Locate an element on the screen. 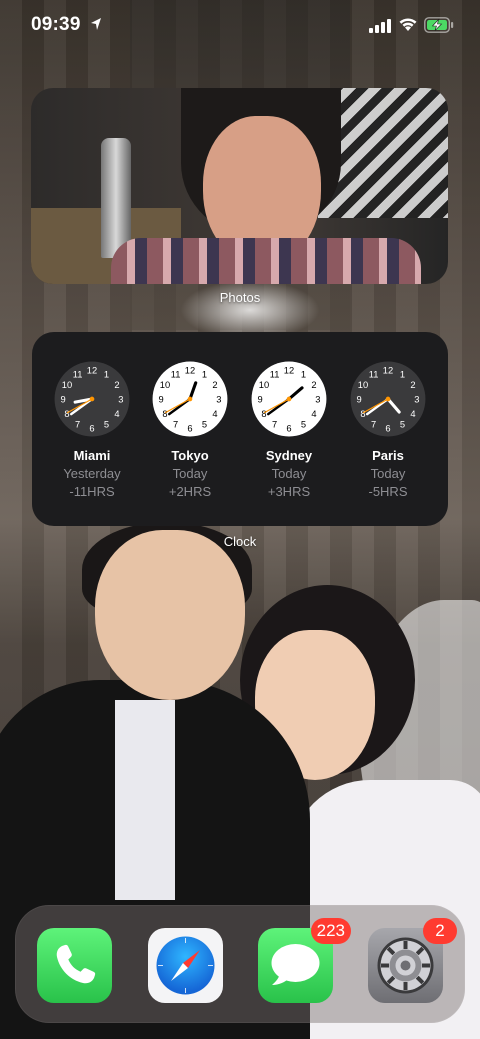 The image size is (480, 1039). location-arrow-icon is located at coordinates (96, 24).